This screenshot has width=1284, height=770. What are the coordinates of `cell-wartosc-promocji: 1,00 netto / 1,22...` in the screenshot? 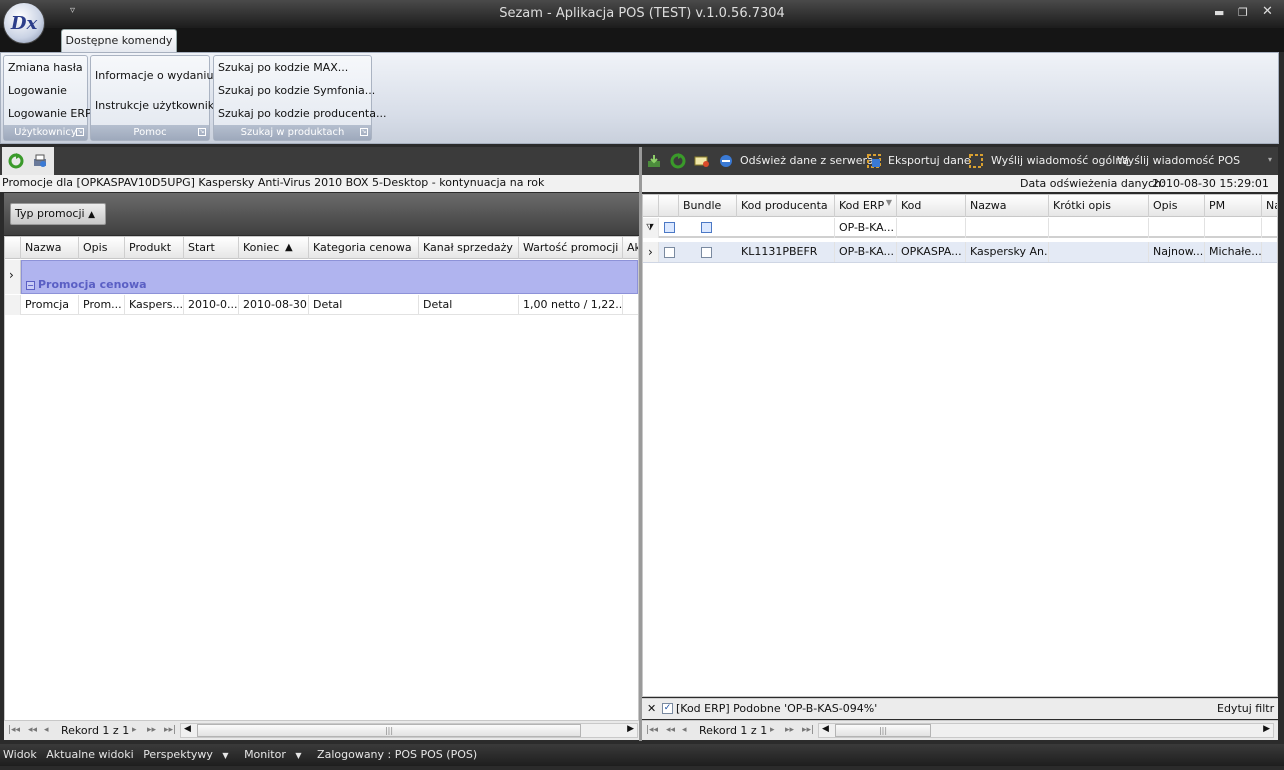 It's located at (571, 305).